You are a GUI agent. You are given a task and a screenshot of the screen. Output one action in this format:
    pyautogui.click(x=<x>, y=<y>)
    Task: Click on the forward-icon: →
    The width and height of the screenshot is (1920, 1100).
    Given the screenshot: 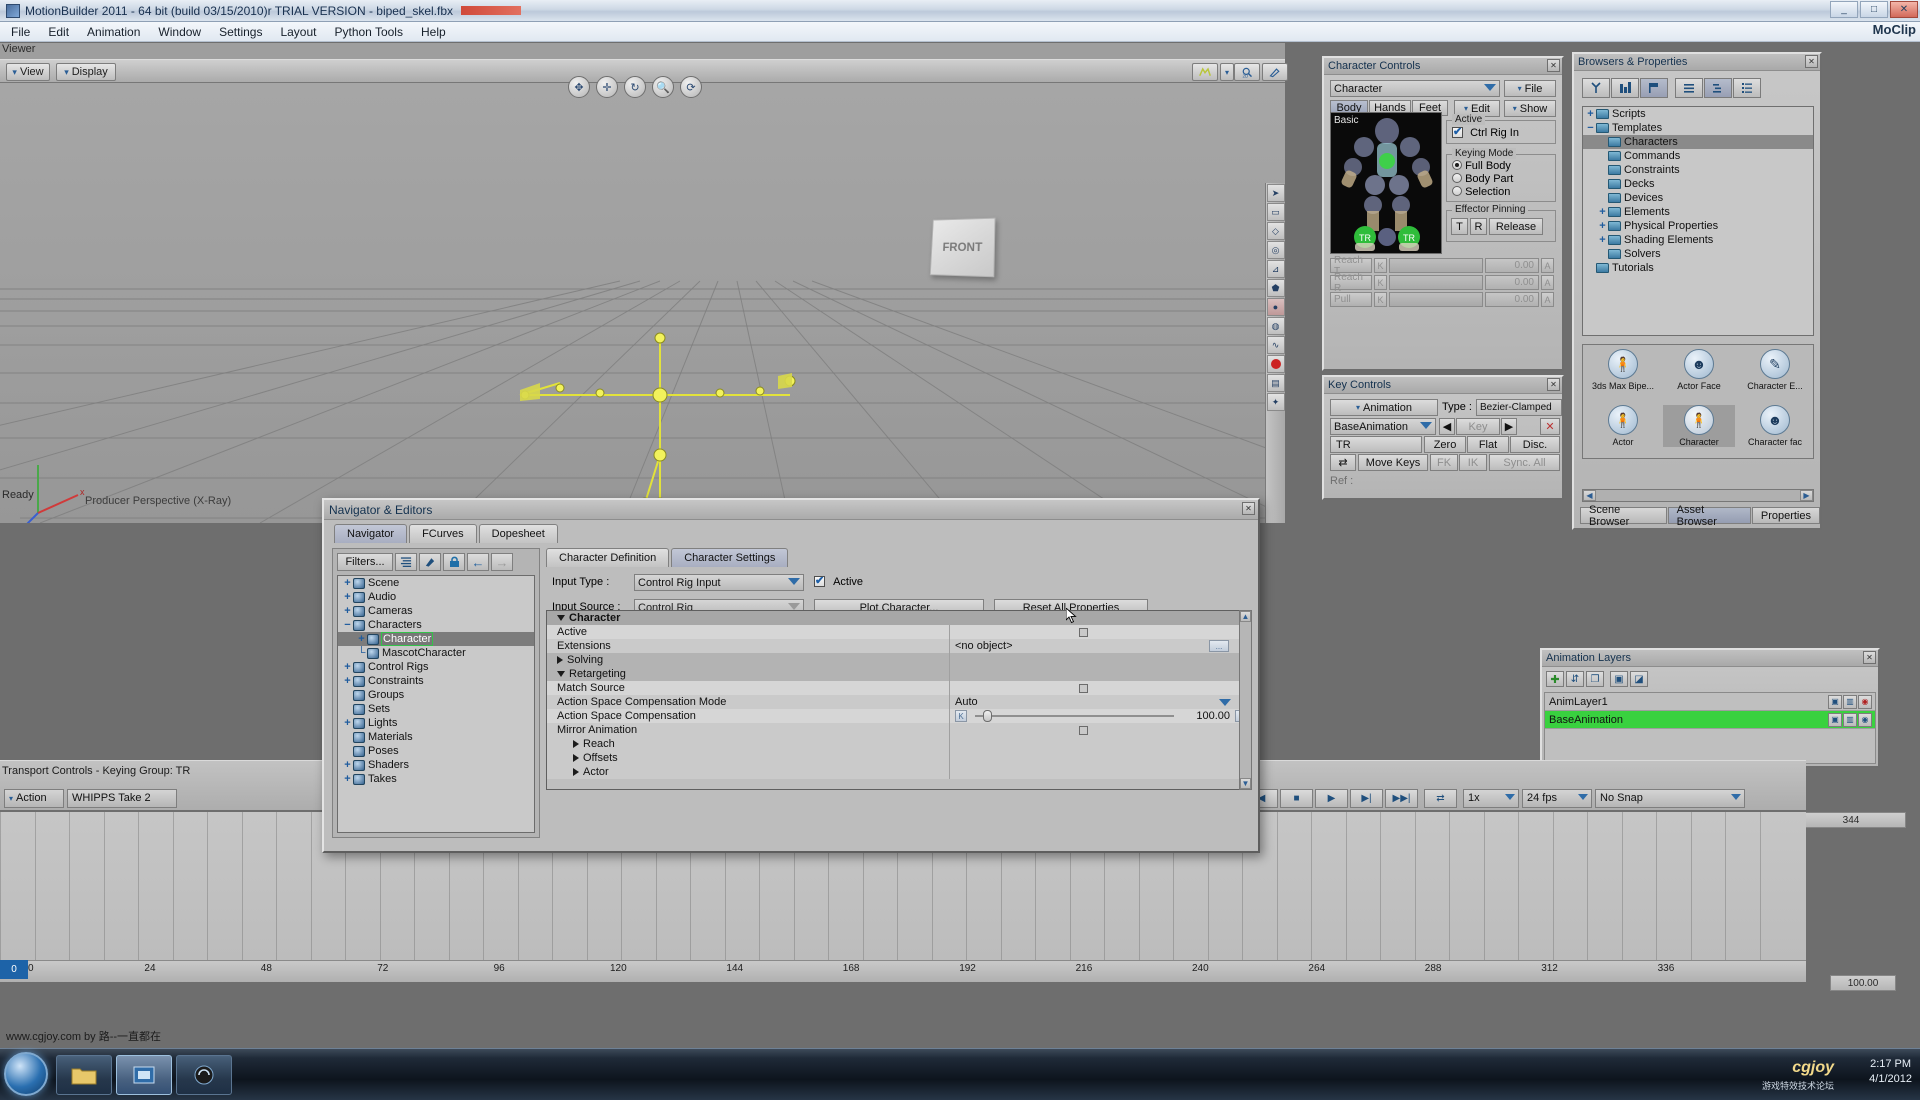 What is the action you would take?
    pyautogui.click(x=502, y=562)
    